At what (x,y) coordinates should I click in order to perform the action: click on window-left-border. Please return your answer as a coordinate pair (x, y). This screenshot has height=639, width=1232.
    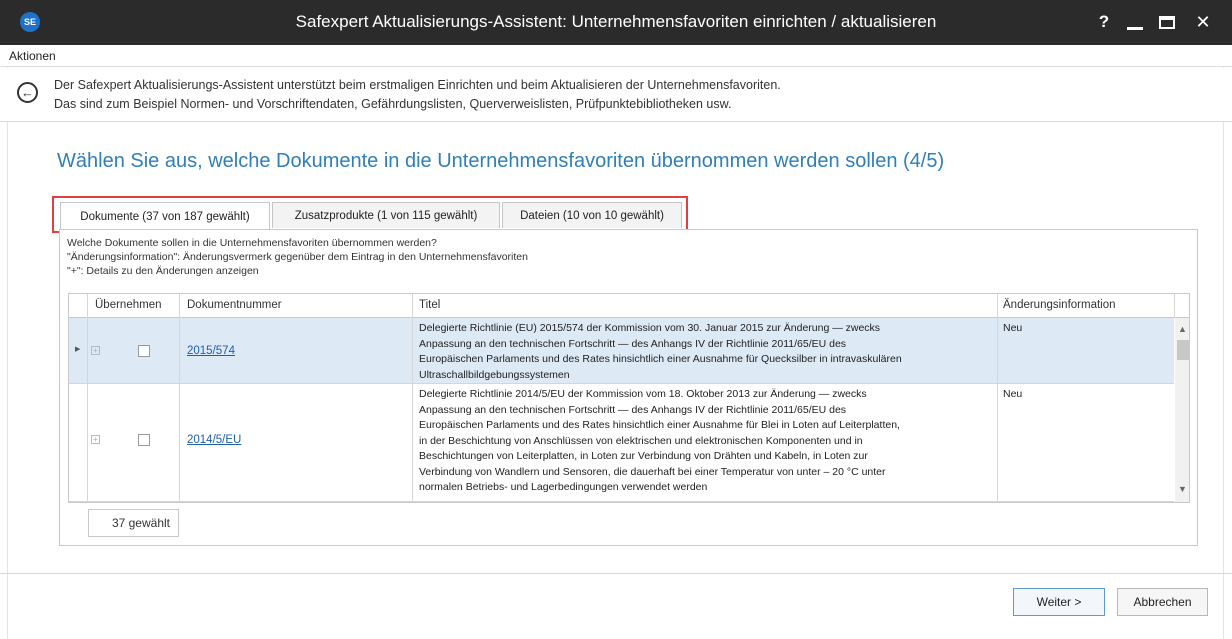
    Looking at the image, I should click on (4, 353).